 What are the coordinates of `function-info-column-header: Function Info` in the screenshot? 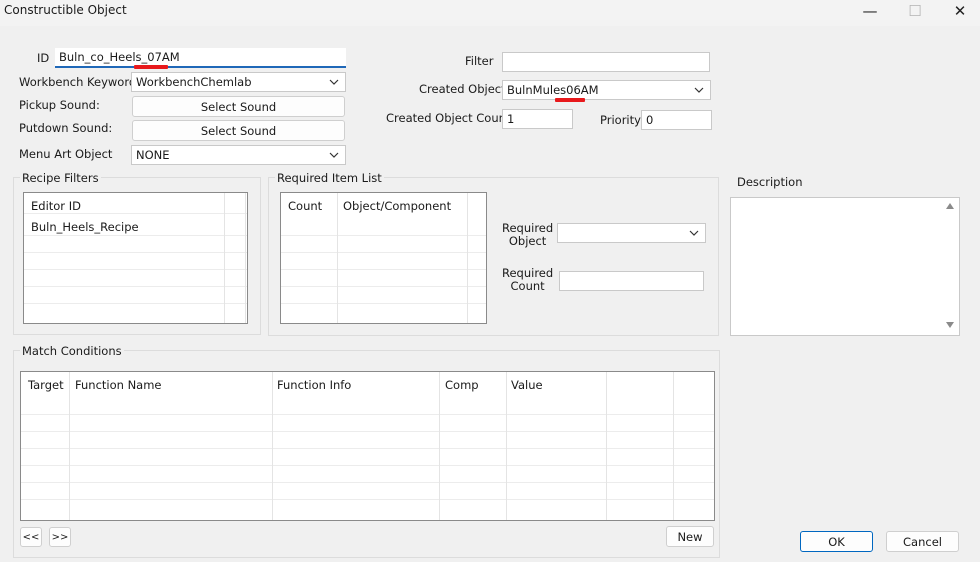 It's located at (314, 385).